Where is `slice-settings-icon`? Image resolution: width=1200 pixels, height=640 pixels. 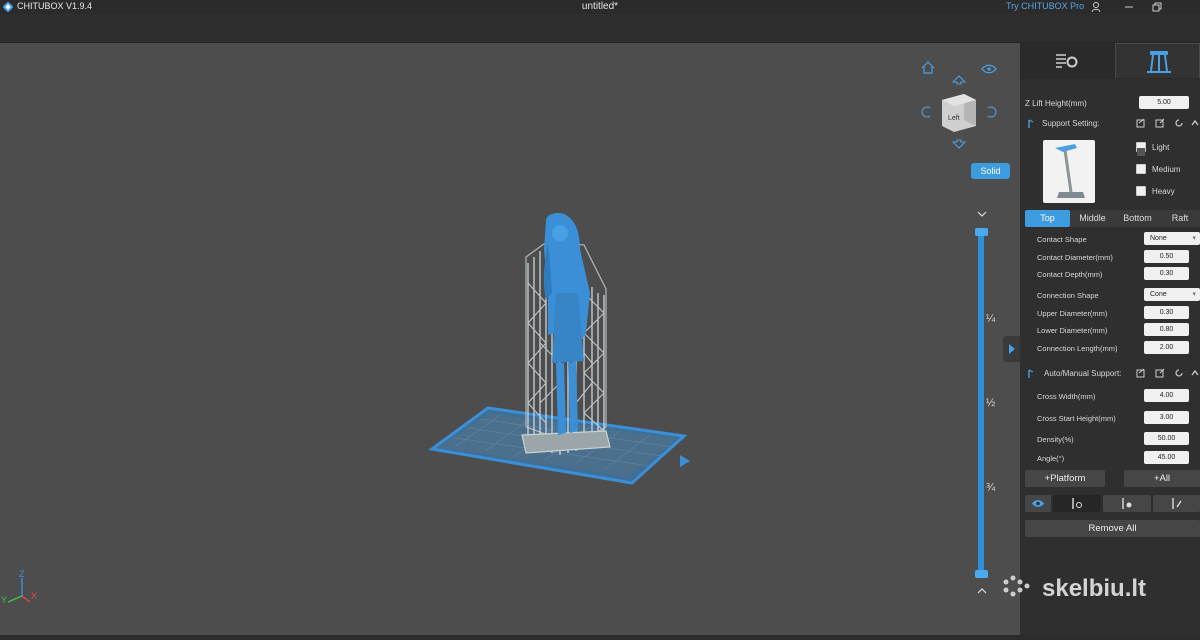
slice-settings-icon is located at coordinates (1067, 61).